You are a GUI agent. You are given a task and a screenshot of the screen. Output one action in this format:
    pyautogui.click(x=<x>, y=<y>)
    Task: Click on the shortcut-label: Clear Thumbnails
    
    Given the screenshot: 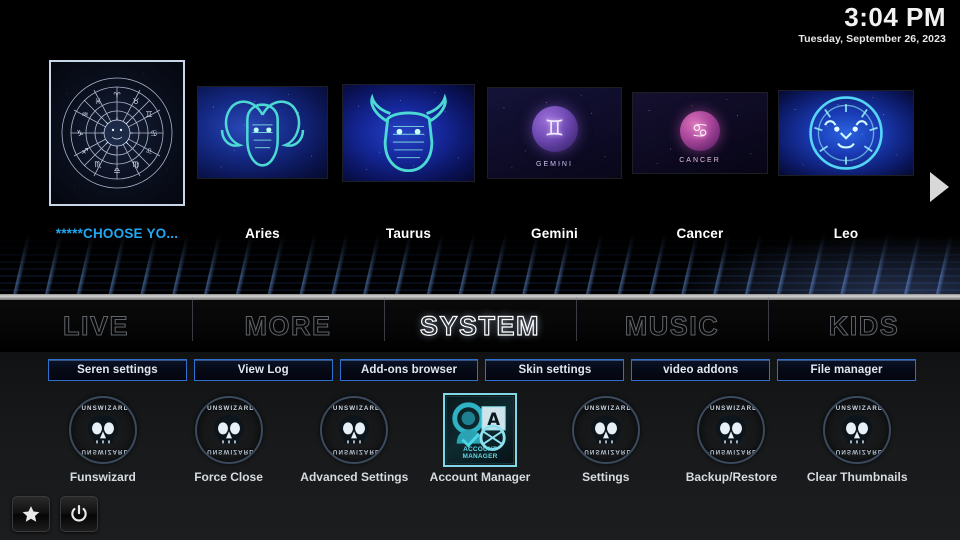 What is the action you would take?
    pyautogui.click(x=857, y=477)
    